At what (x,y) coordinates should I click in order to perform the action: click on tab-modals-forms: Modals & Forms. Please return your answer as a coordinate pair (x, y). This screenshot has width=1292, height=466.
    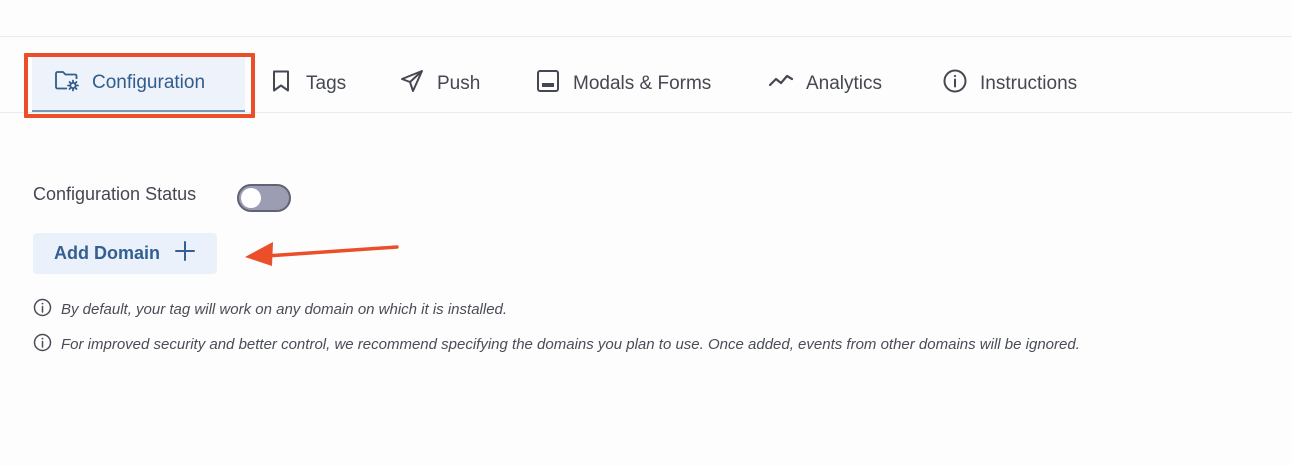
    Looking at the image, I should click on (623, 84).